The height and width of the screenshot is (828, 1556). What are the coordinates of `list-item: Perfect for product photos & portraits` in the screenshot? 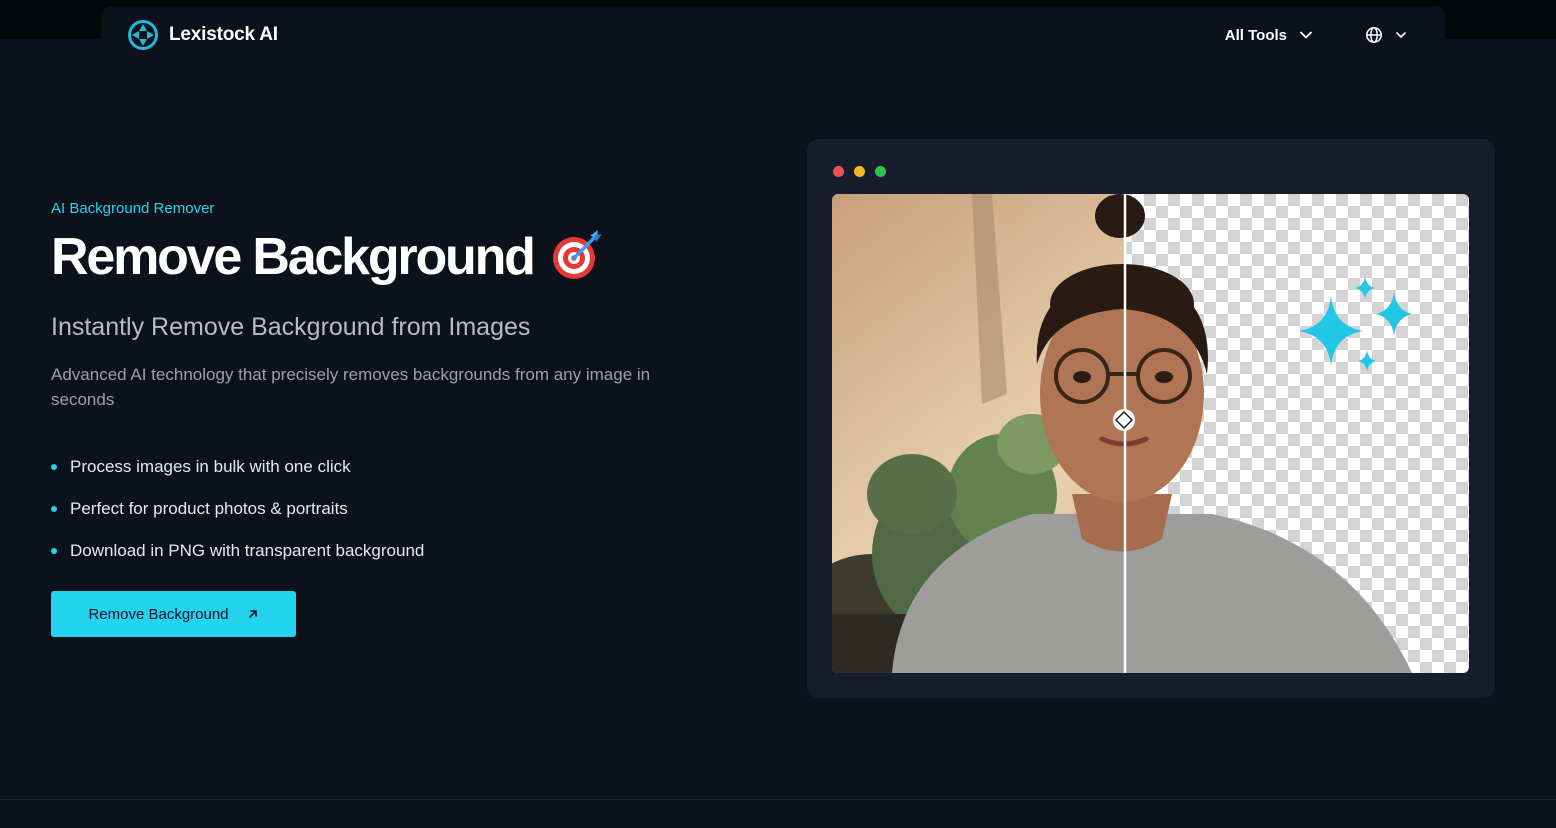 It's located at (381, 509).